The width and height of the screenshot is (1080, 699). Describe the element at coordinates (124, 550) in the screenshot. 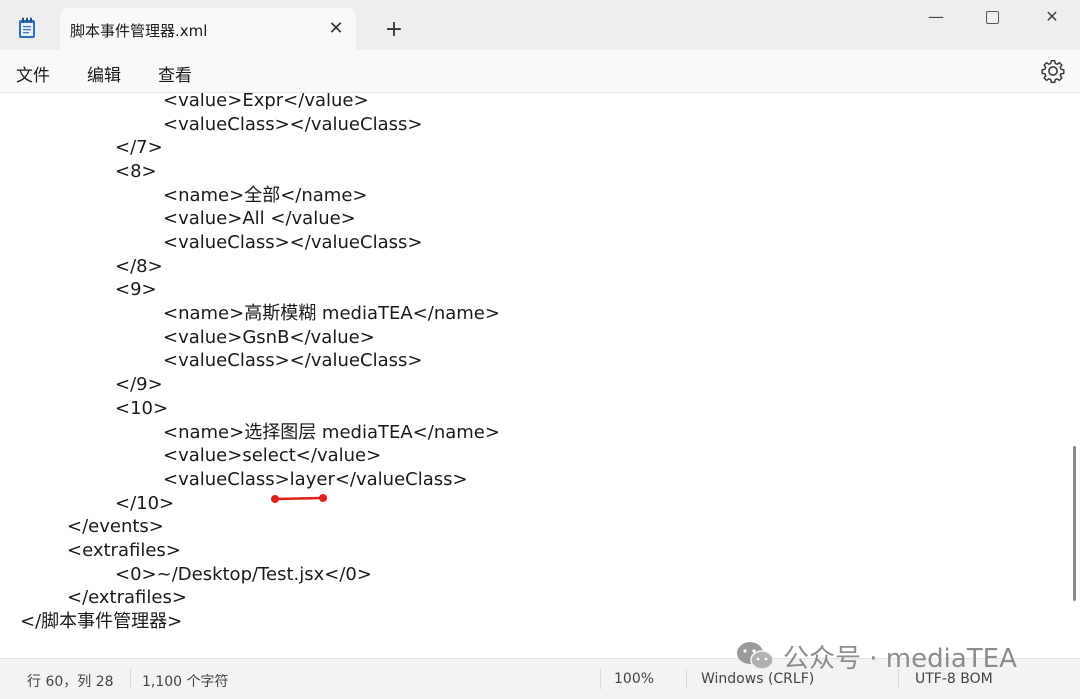

I see `text-line: <extrafiles>` at that location.